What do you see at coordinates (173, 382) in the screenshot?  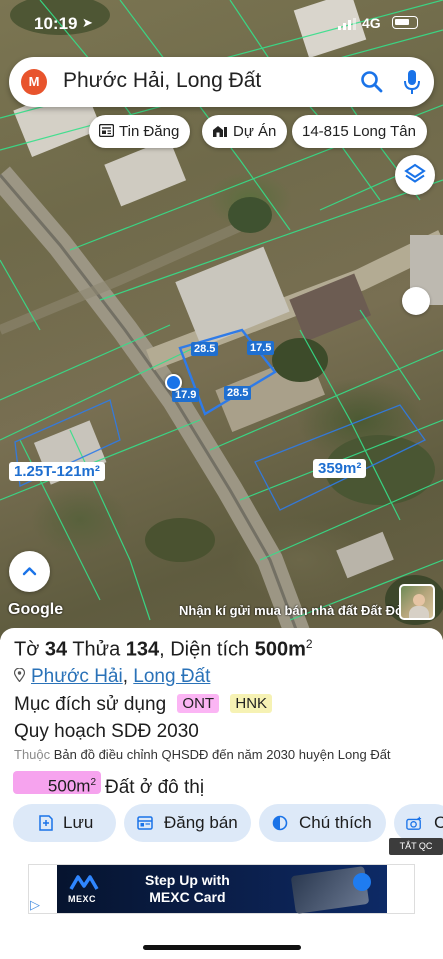 I see `current-location-dot` at bounding box center [173, 382].